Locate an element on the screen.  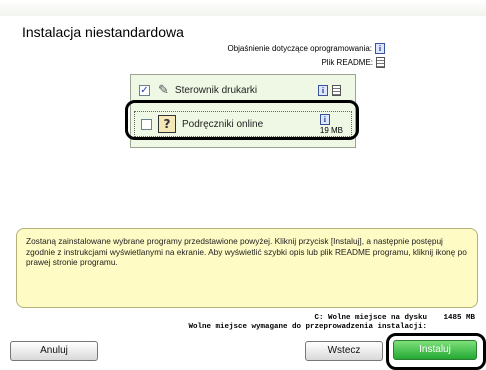
software-desc-legend: Objaśnienie dotyczące oprogramowania: i is located at coordinates (306, 48).